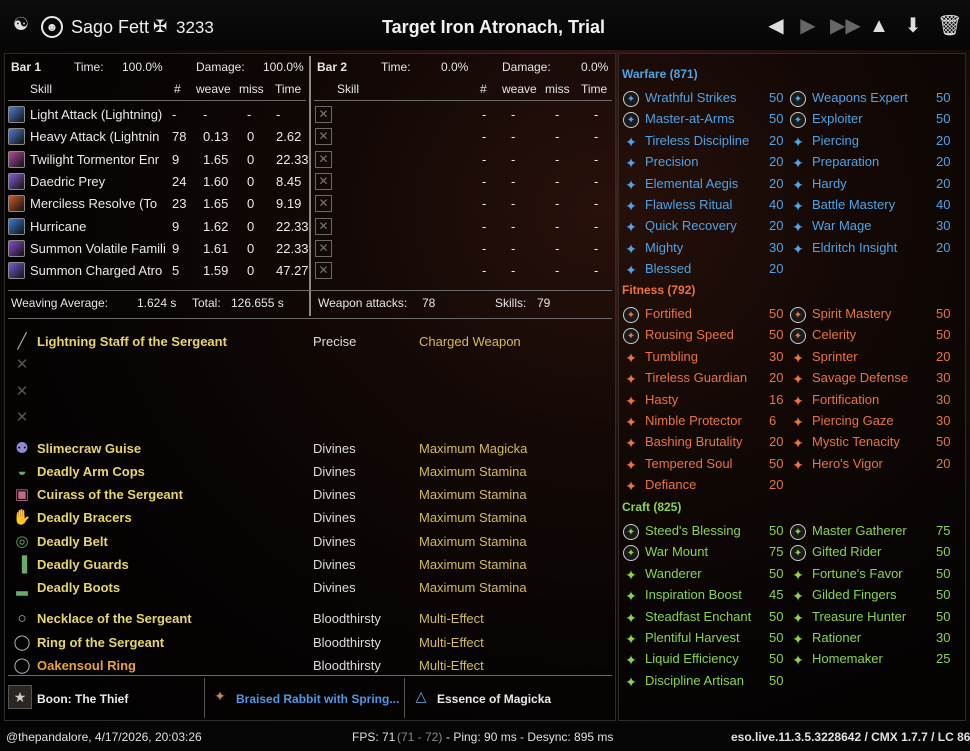 Image resolution: width=970 pixels, height=751 pixels. I want to click on consumables-divider, so click(310, 675).